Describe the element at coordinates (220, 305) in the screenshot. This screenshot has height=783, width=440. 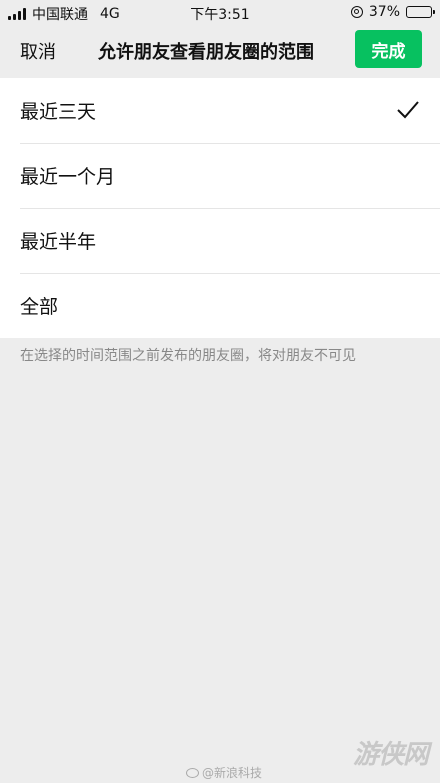
I see `option-all: 全部` at that location.